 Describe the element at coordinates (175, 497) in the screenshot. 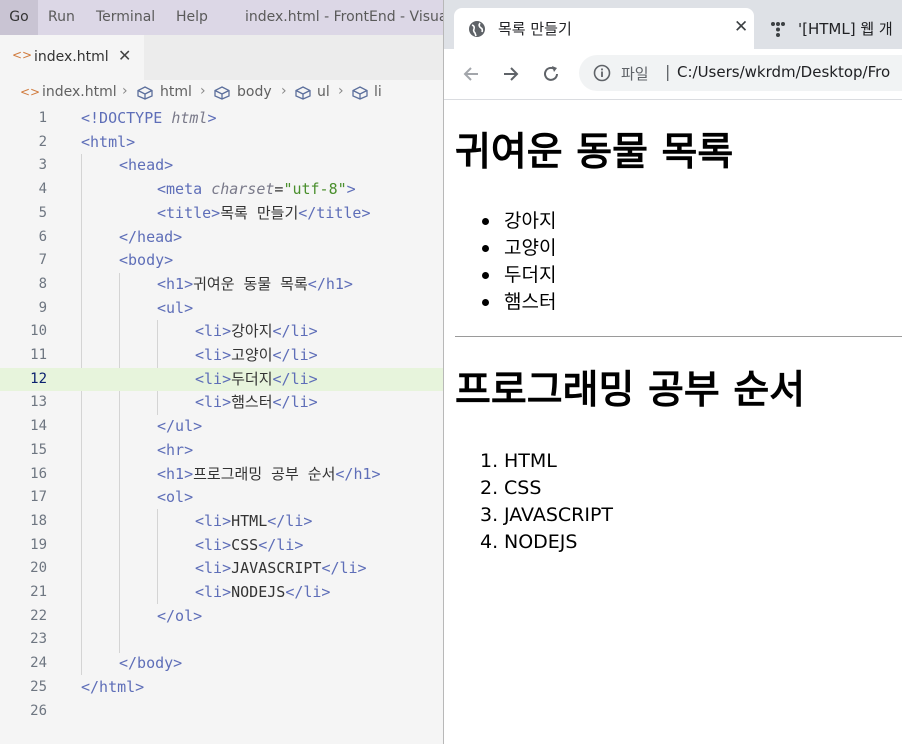

I see `code-token-tag: <ol>` at that location.